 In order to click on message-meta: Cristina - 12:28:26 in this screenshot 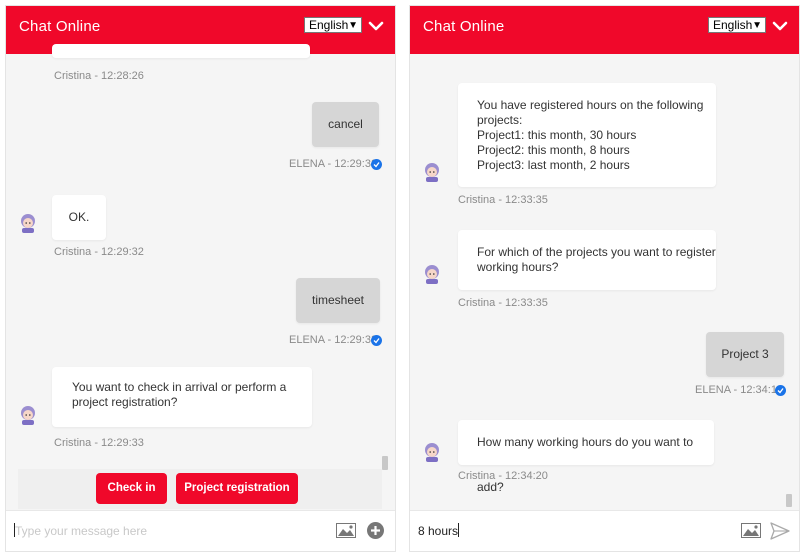, I will do `click(99, 76)`.